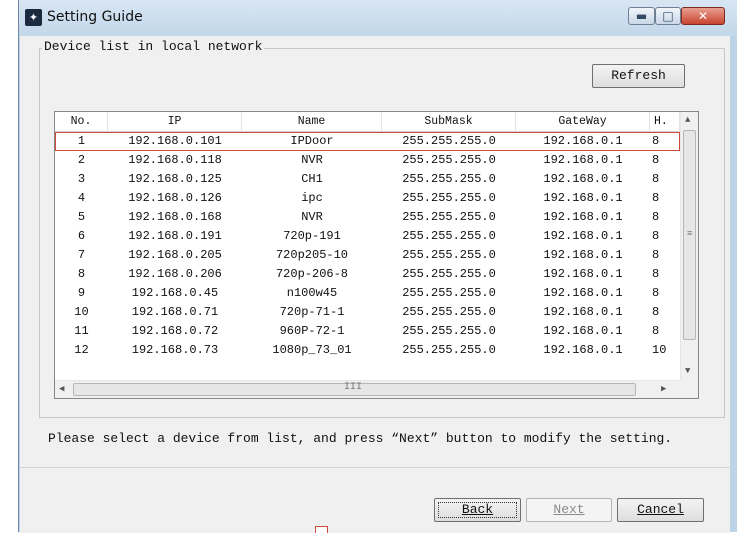  I want to click on cell-ip: 192.168.0.72, so click(175, 331).